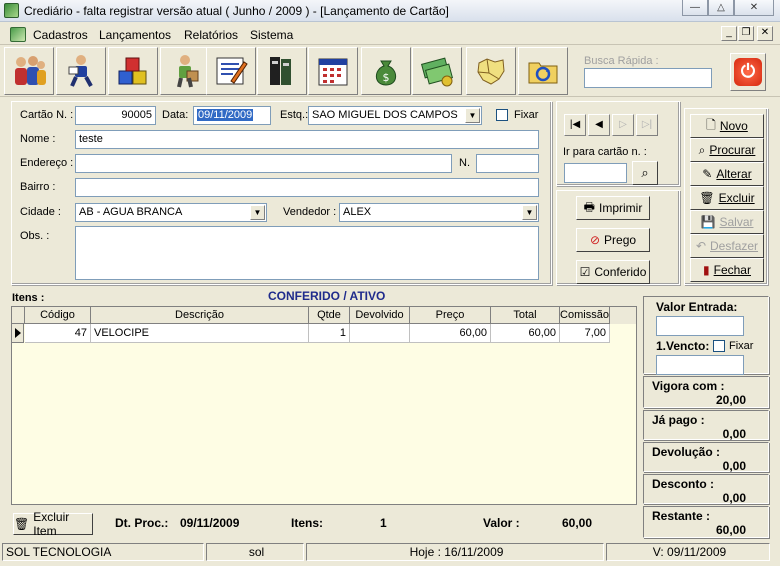 This screenshot has width=780, height=566. I want to click on column-devolvido: Devolvido, so click(380, 315).